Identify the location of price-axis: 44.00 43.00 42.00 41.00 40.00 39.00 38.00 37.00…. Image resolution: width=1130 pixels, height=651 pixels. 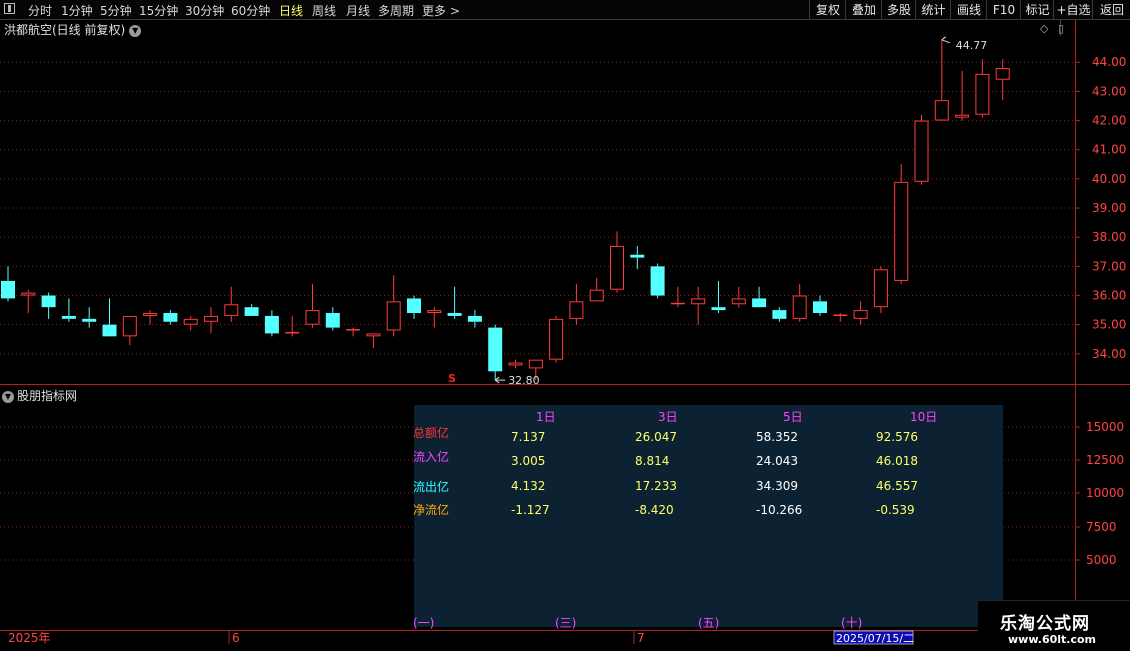
(1100, 208).